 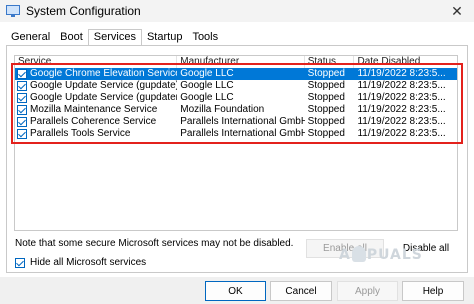 I want to click on watermark-logo: A PUALS, so click(x=381, y=254).